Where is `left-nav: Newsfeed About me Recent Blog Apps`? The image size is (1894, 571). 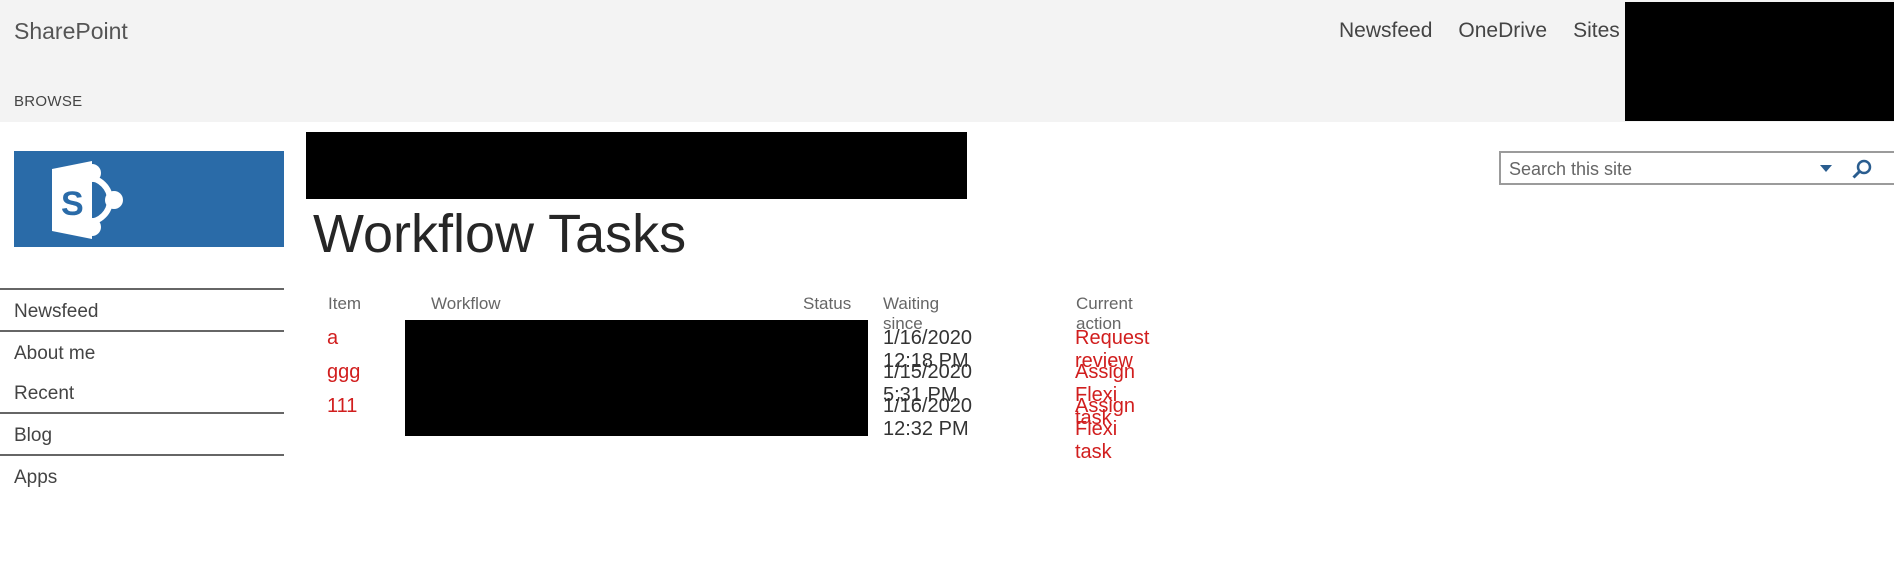
left-nav: Newsfeed About me Recent Blog Apps is located at coordinates (142, 392).